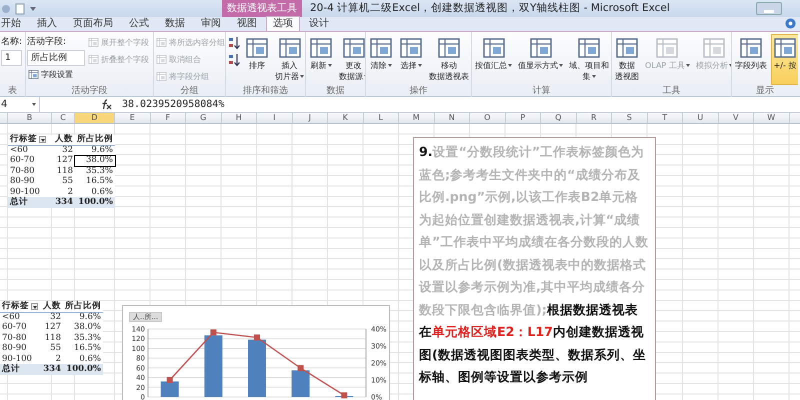  What do you see at coordinates (274, 118) in the screenshot?
I see `column-header: I` at bounding box center [274, 118].